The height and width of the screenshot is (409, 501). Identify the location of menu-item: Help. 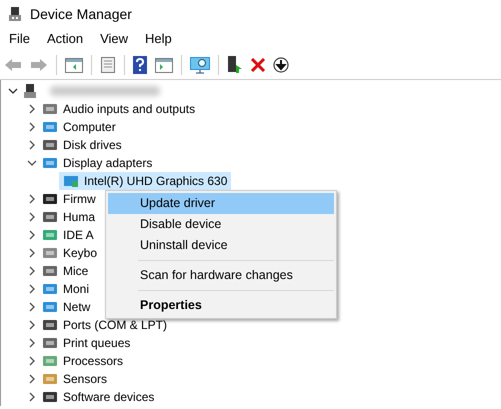
(158, 41).